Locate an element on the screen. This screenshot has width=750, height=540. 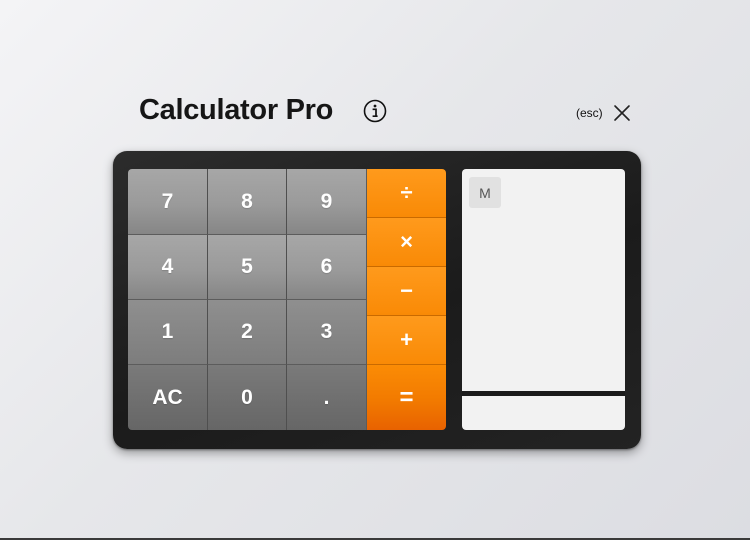
key-add: + is located at coordinates (406, 340).